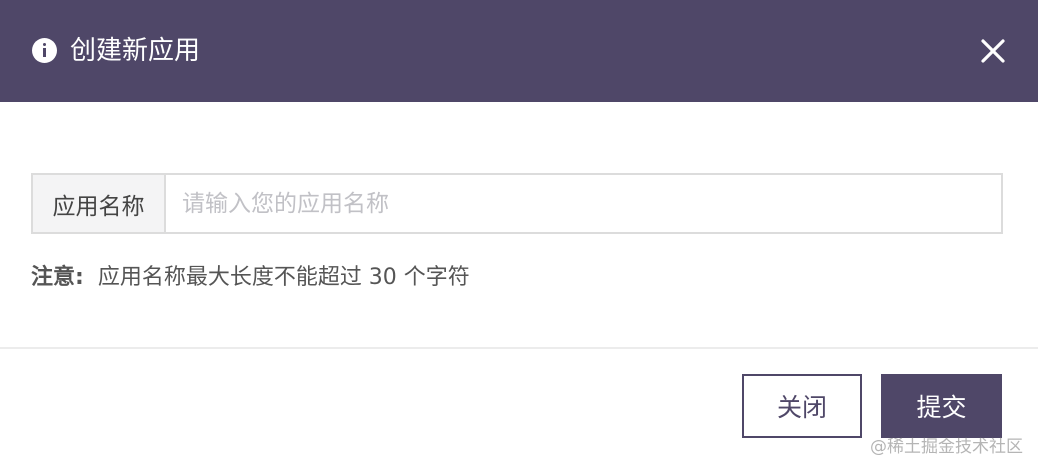  Describe the element at coordinates (283, 277) in the screenshot. I see `note-message: 应用名称最大长度不能超过 30 个字符` at that location.